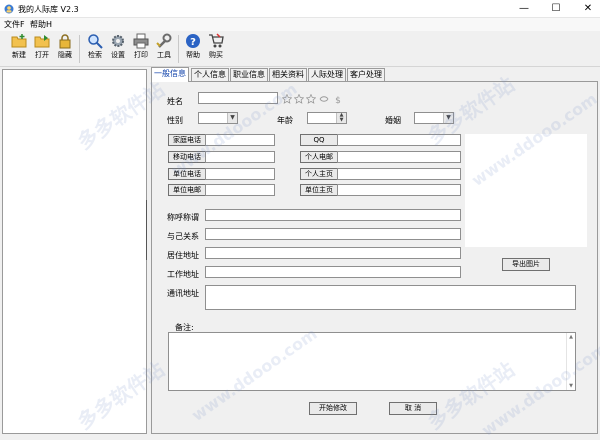  Describe the element at coordinates (183, 255) in the screenshot. I see `residence-label: 居住地址` at that location.